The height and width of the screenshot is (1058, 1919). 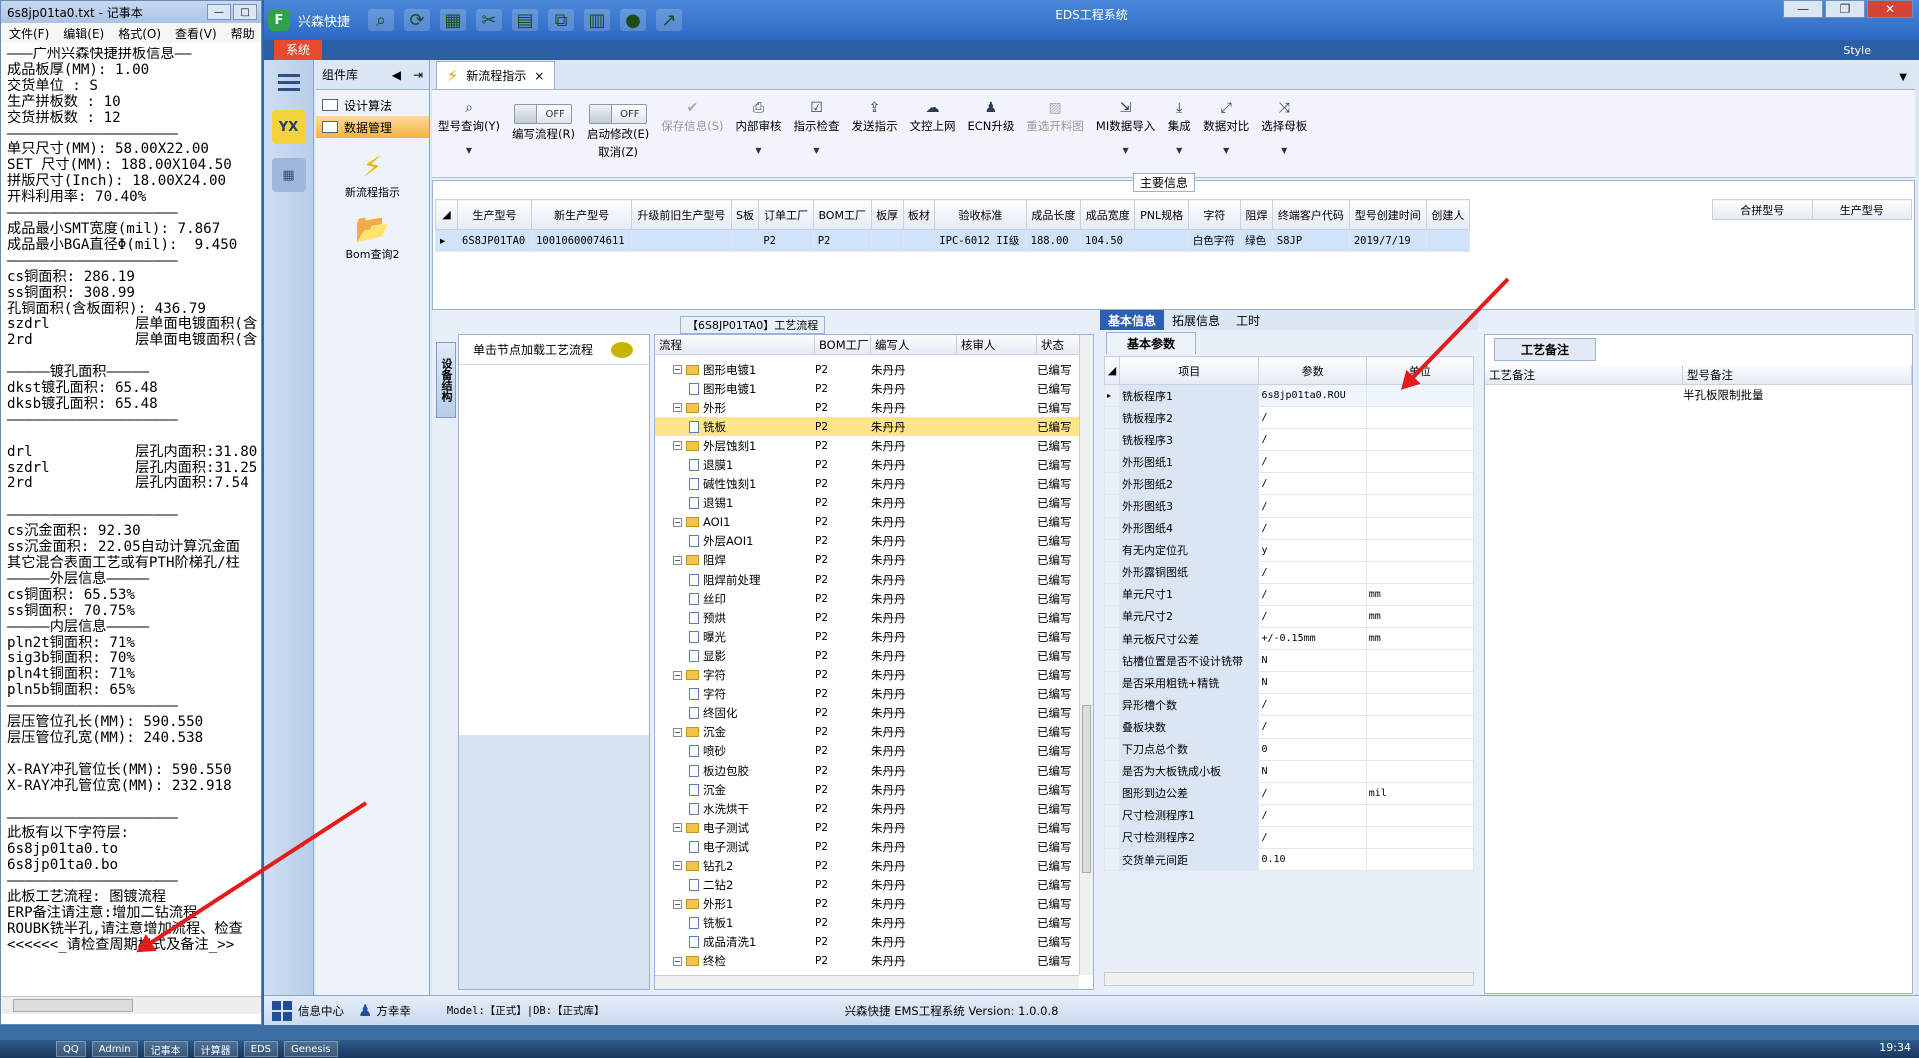 I want to click on table-cell: 白色字符, so click(x=1214, y=240).